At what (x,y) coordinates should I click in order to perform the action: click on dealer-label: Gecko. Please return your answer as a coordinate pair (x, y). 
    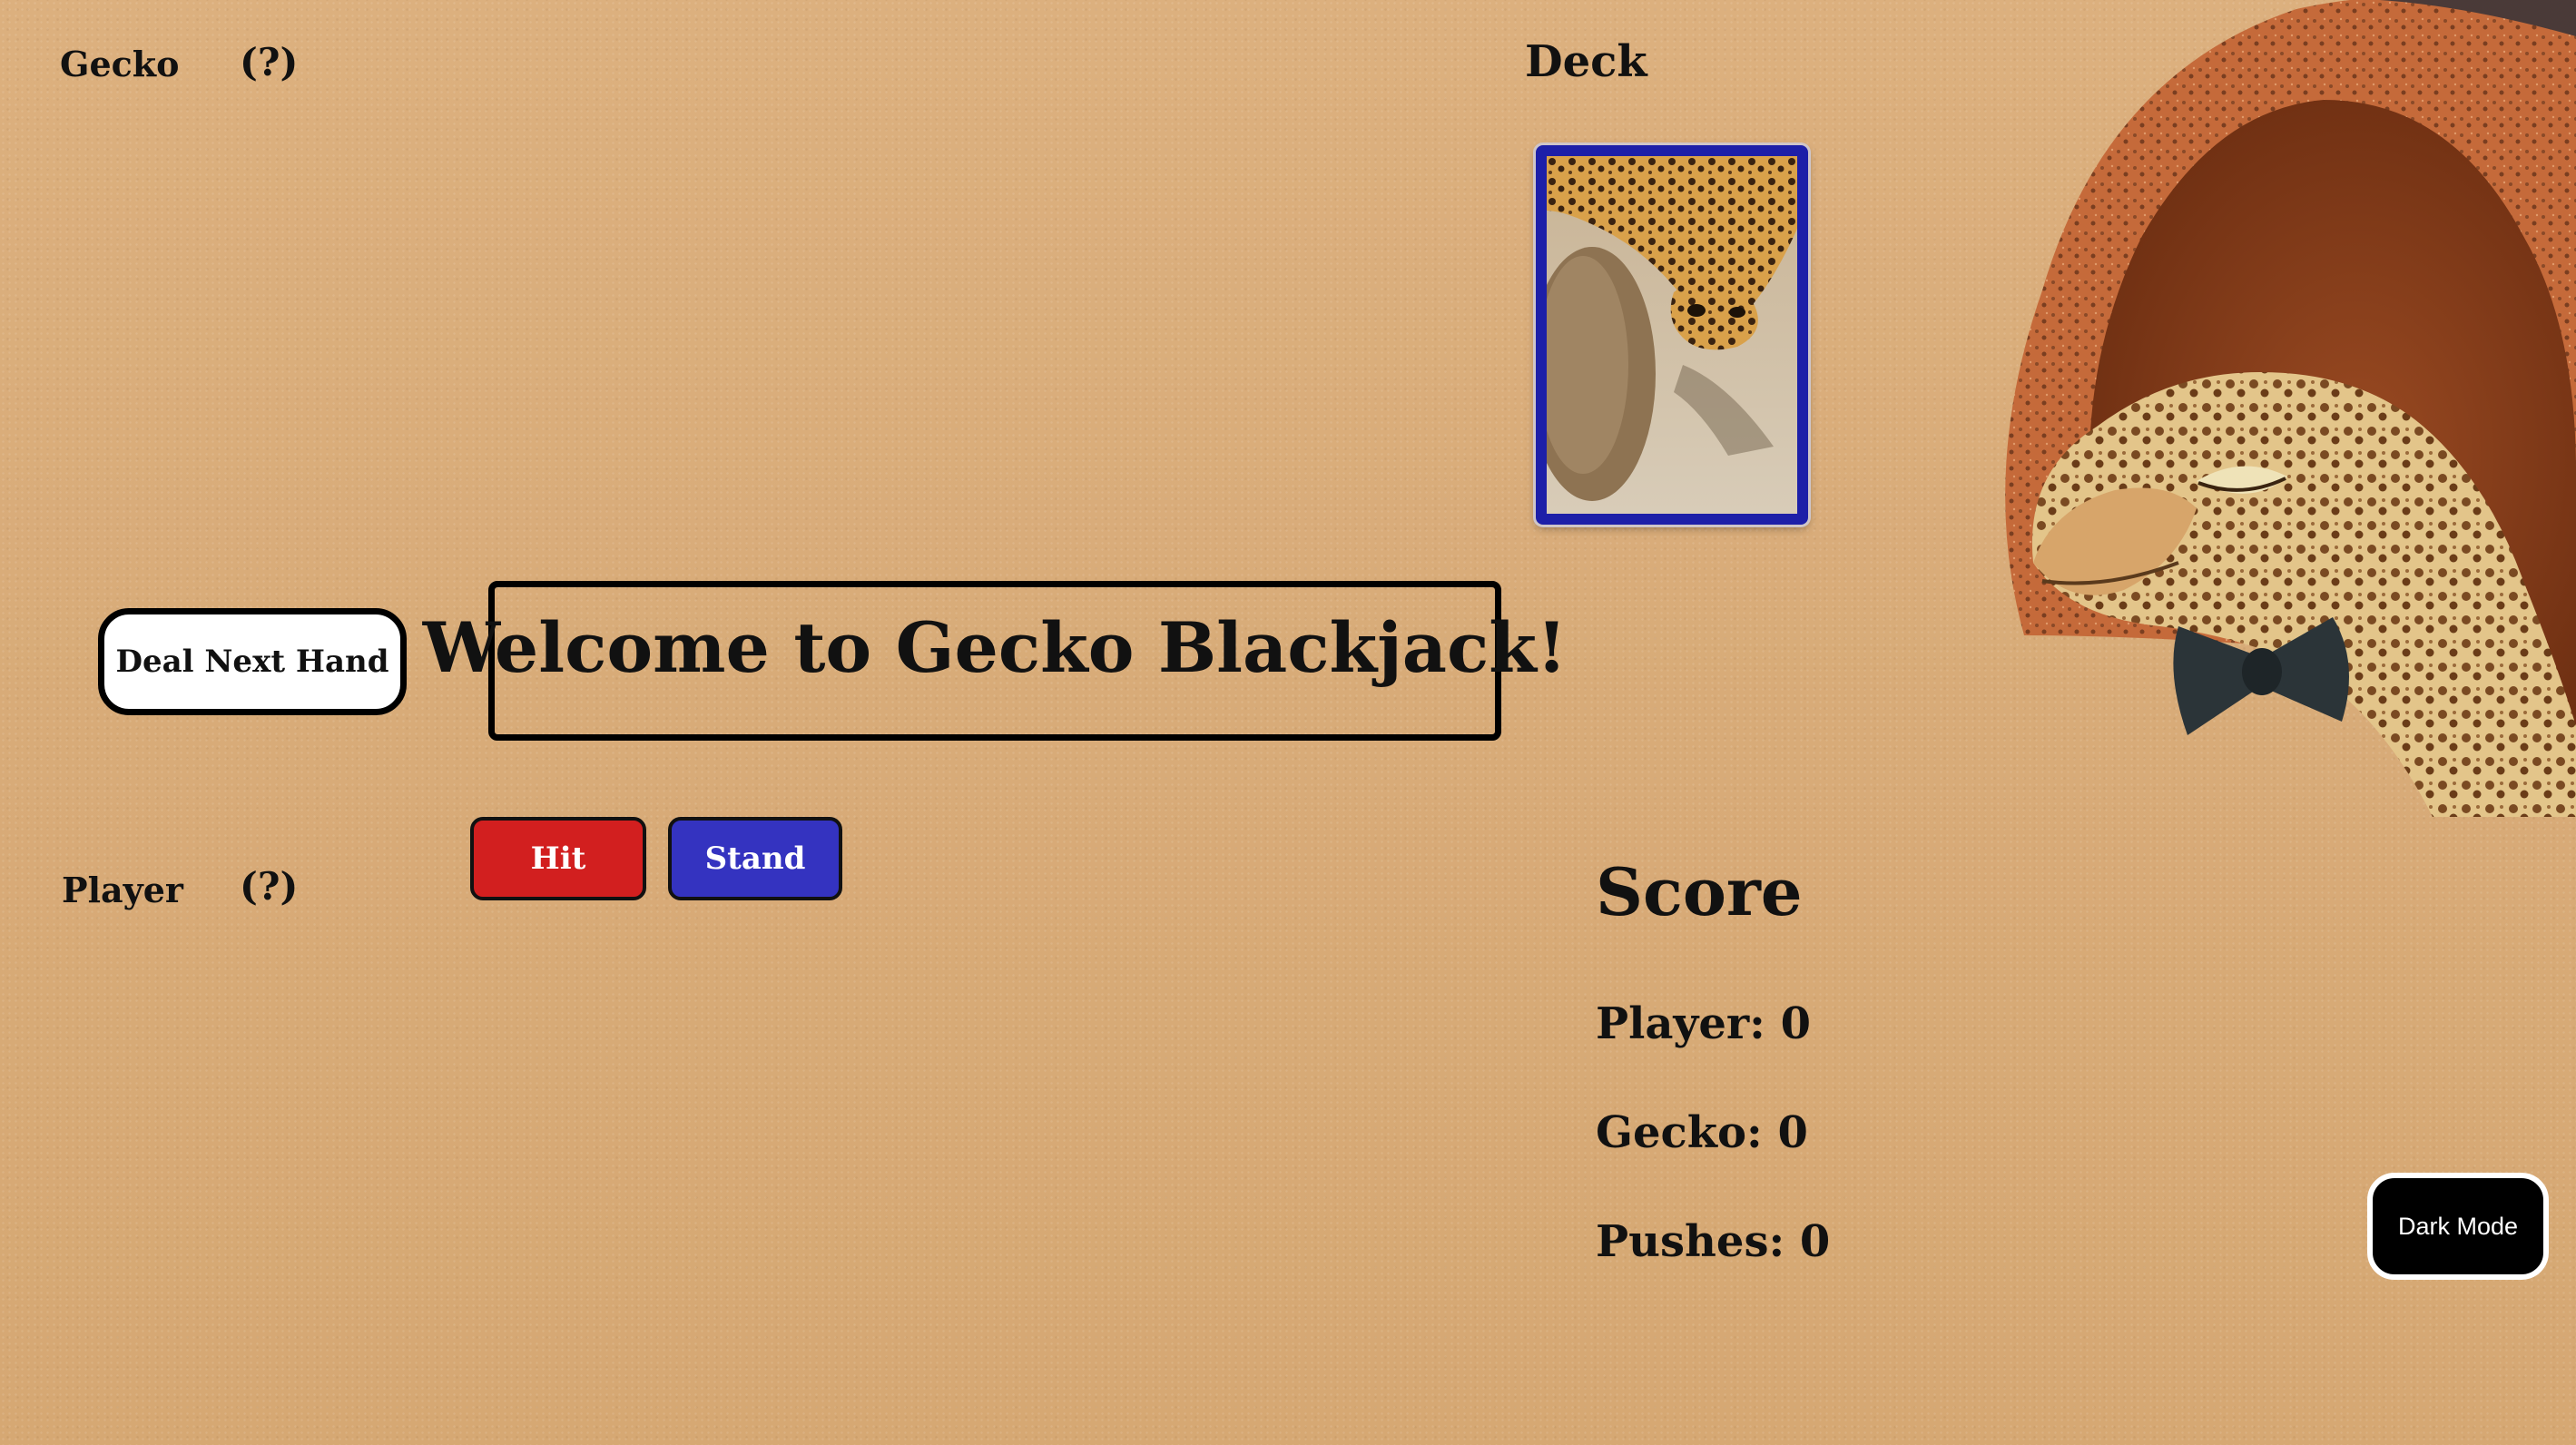
    Looking at the image, I should click on (120, 64).